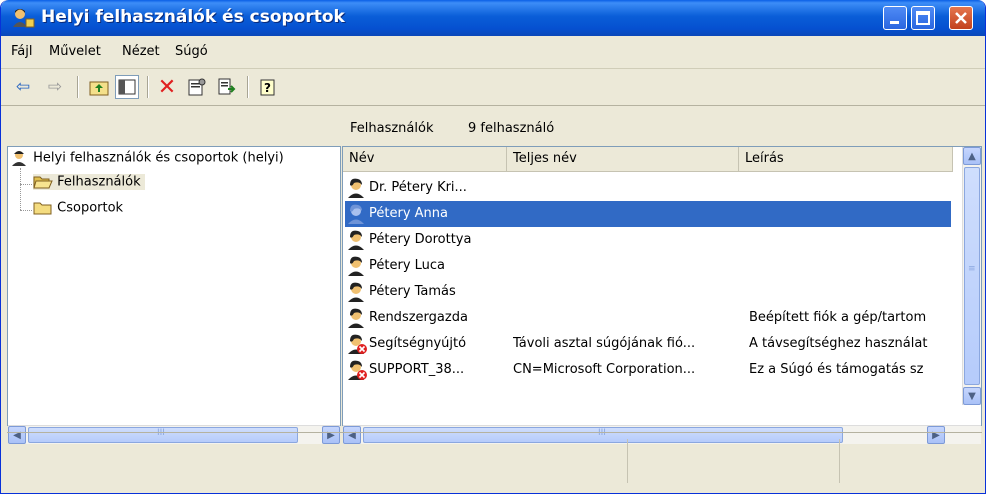 The image size is (988, 496). Describe the element at coordinates (21, 51) in the screenshot. I see `menu-file: Fájl` at that location.